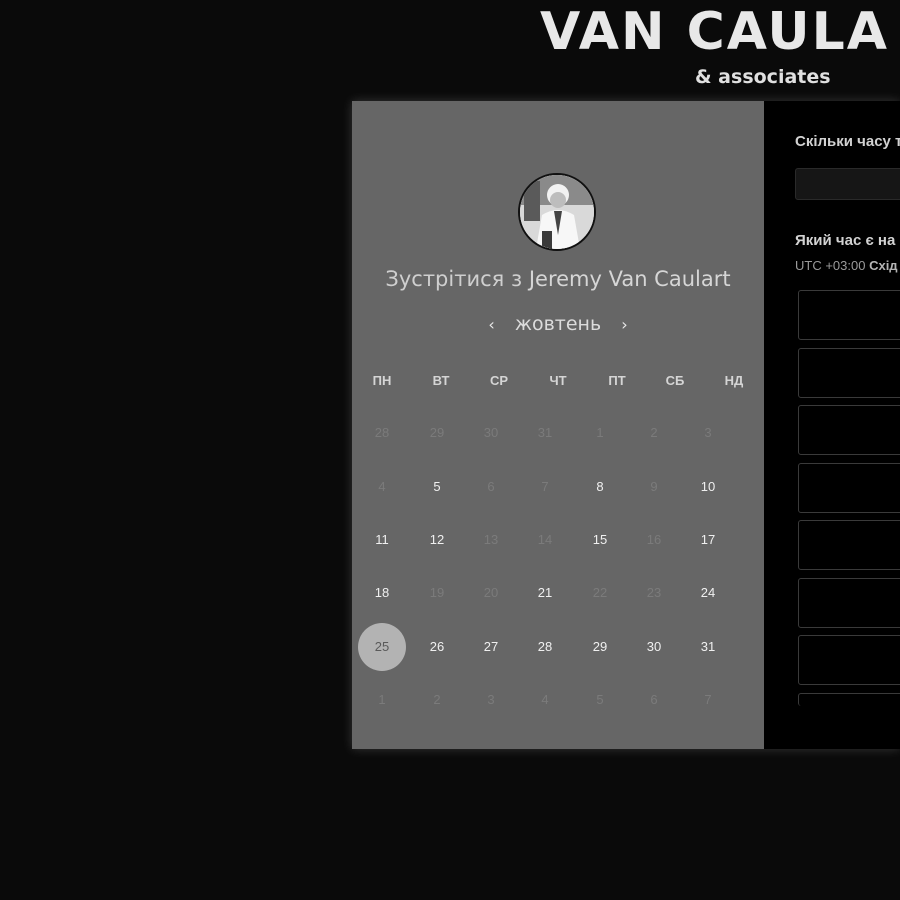 This screenshot has width=900, height=900. What do you see at coordinates (654, 592) in the screenshot?
I see `calendar-day: 23` at bounding box center [654, 592].